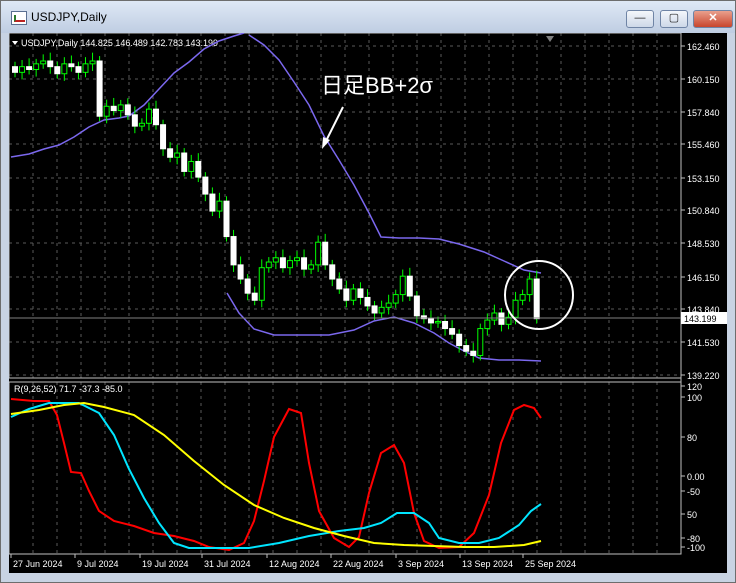  Describe the element at coordinates (640, 19) in the screenshot. I see `minimize-button: —` at that location.